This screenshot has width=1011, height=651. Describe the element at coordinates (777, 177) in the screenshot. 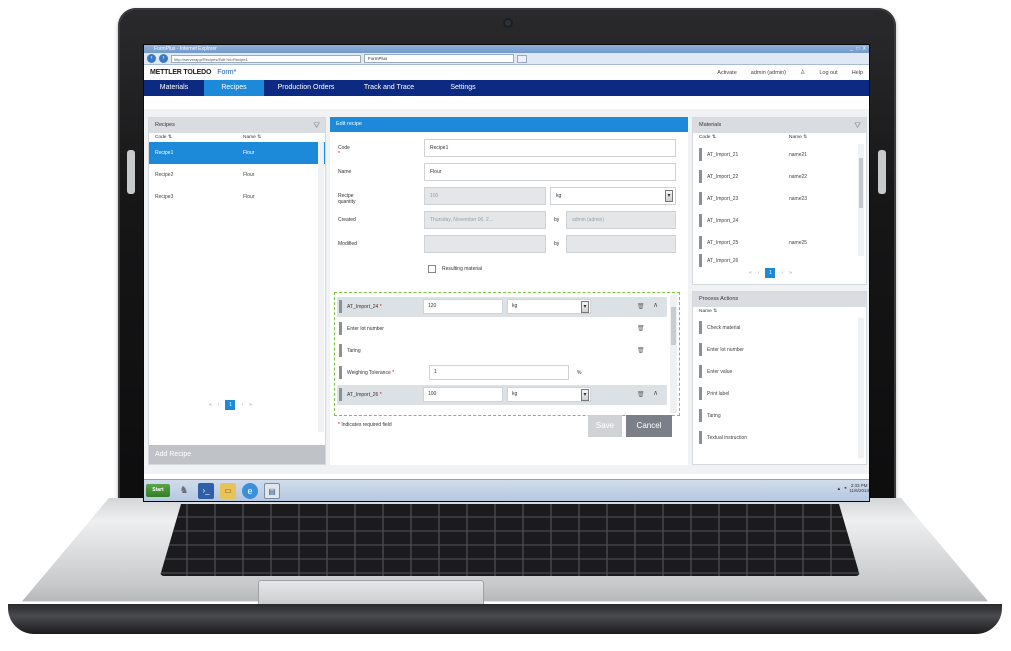

I see `material-row: AT_Import_22 name22` at that location.